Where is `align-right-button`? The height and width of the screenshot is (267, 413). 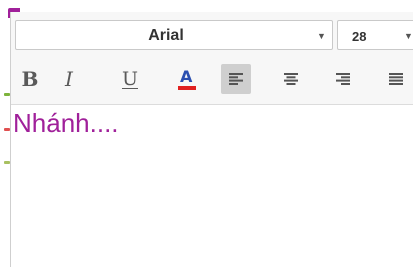 align-right-button is located at coordinates (343, 79).